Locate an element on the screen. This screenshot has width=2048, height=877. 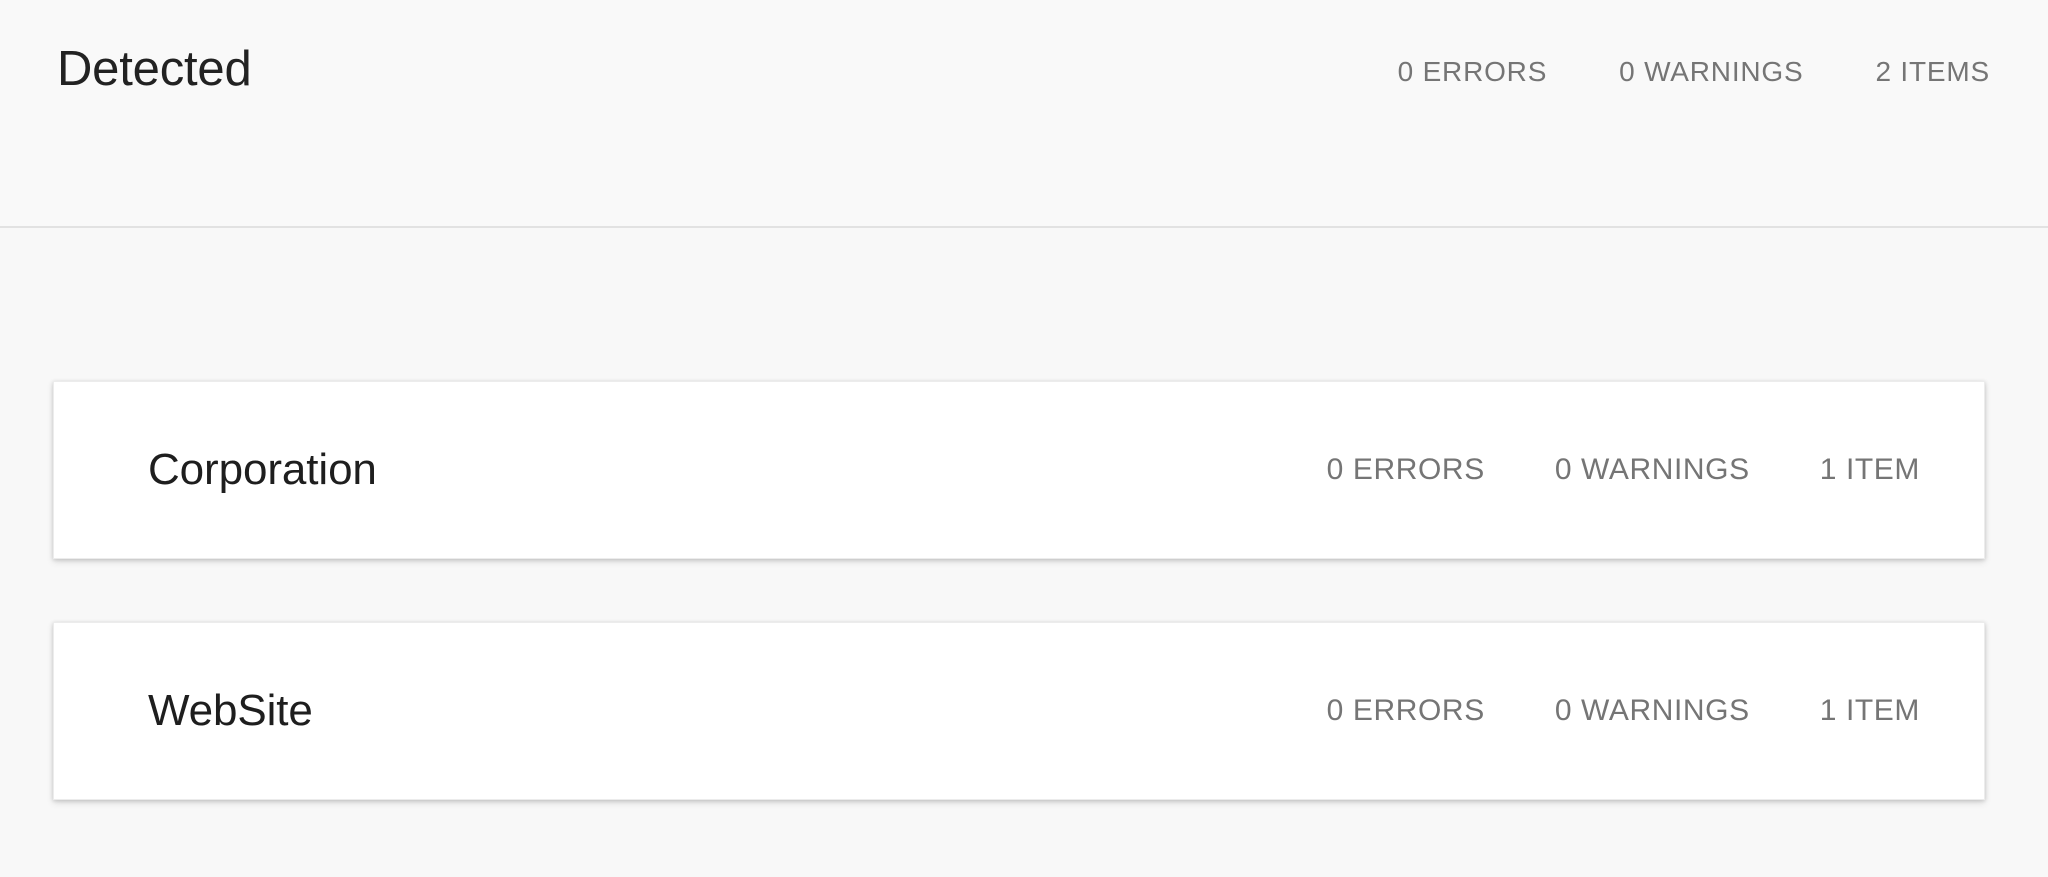
header-summary-stats: 0 ERRORS 0 WARNINGS 2 ITEMS is located at coordinates (1694, 72).